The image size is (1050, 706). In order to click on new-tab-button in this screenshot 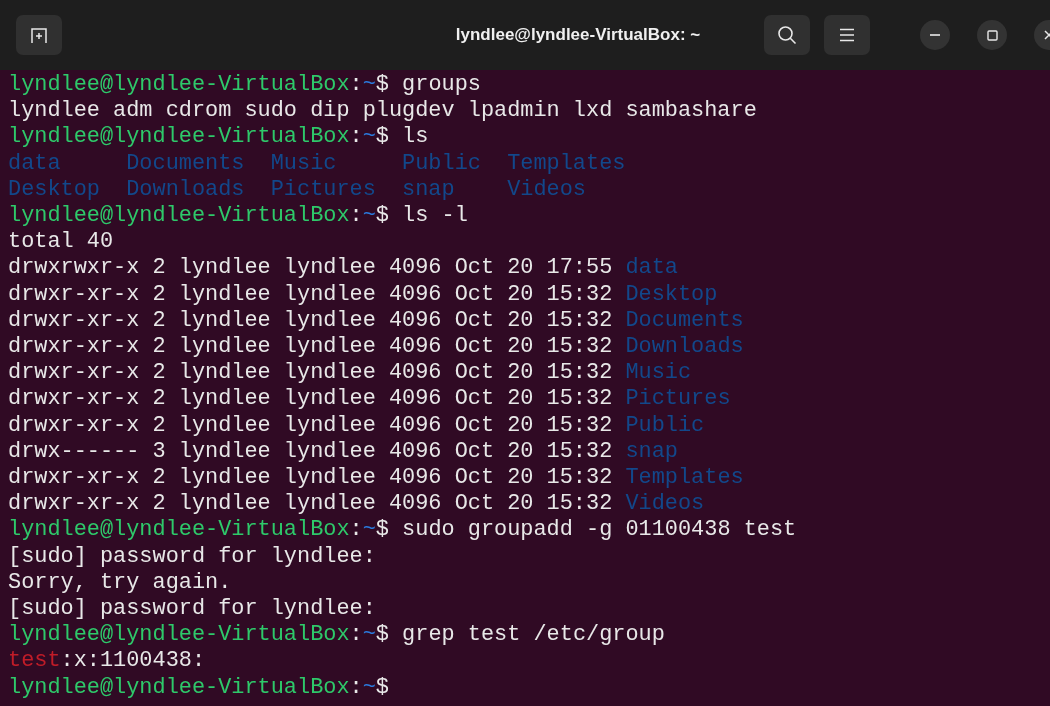, I will do `click(39, 35)`.